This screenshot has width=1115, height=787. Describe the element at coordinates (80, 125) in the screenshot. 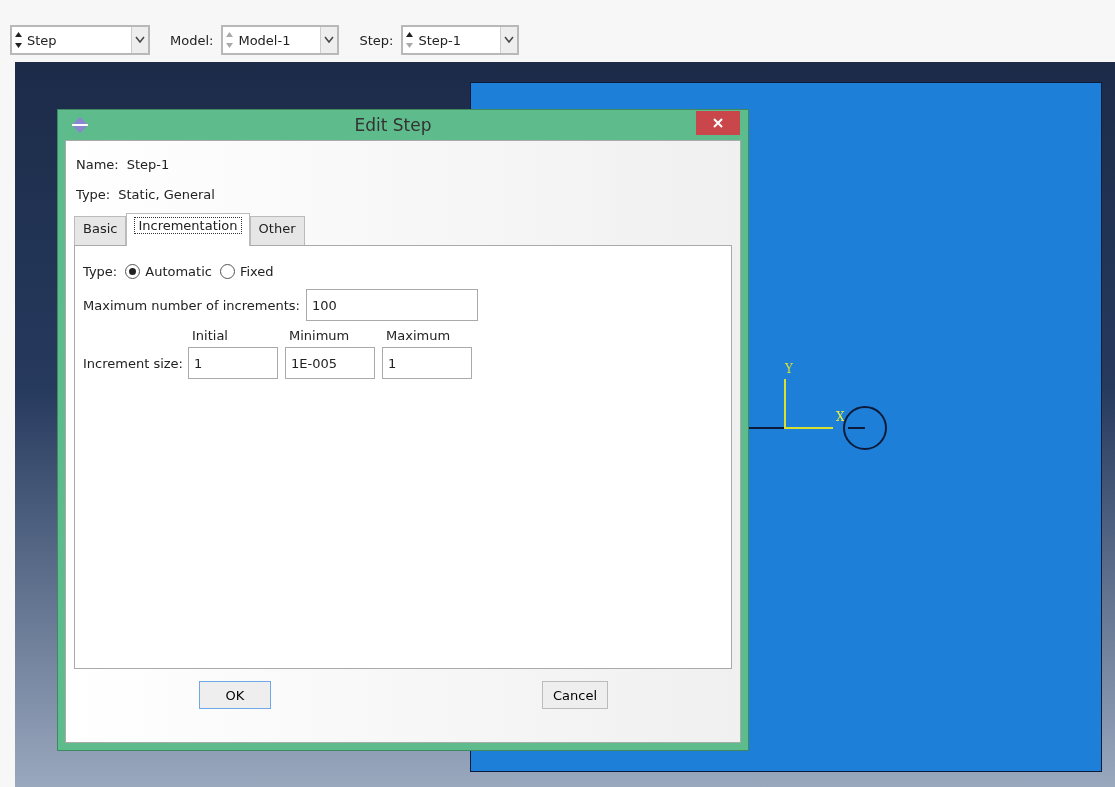

I see `app-icon` at that location.